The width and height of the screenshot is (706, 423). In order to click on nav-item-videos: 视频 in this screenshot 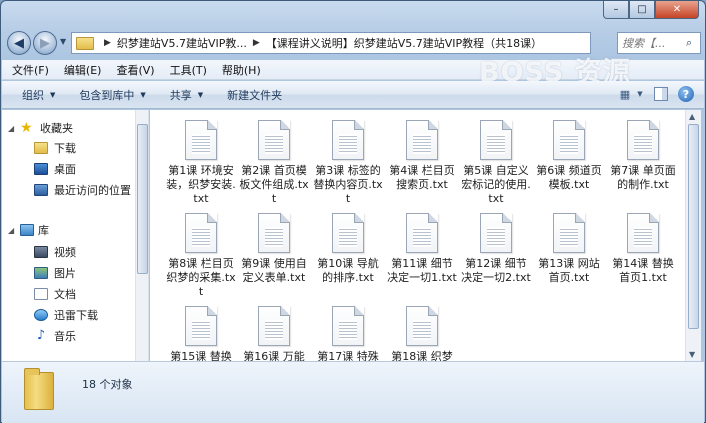, I will do `click(55, 252)`.